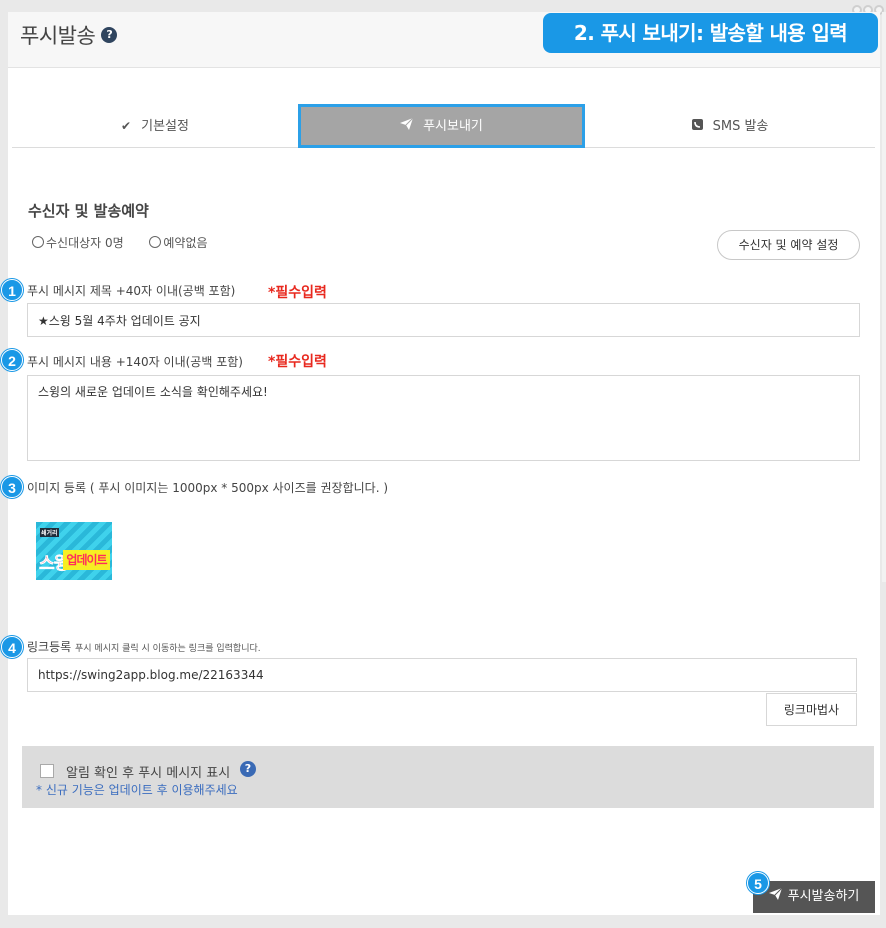 The height and width of the screenshot is (928, 886). Describe the element at coordinates (168, 649) in the screenshot. I see `link-hint: 푸시 메시지 클릭 시 이동하는 링크를 입력합니다.` at that location.